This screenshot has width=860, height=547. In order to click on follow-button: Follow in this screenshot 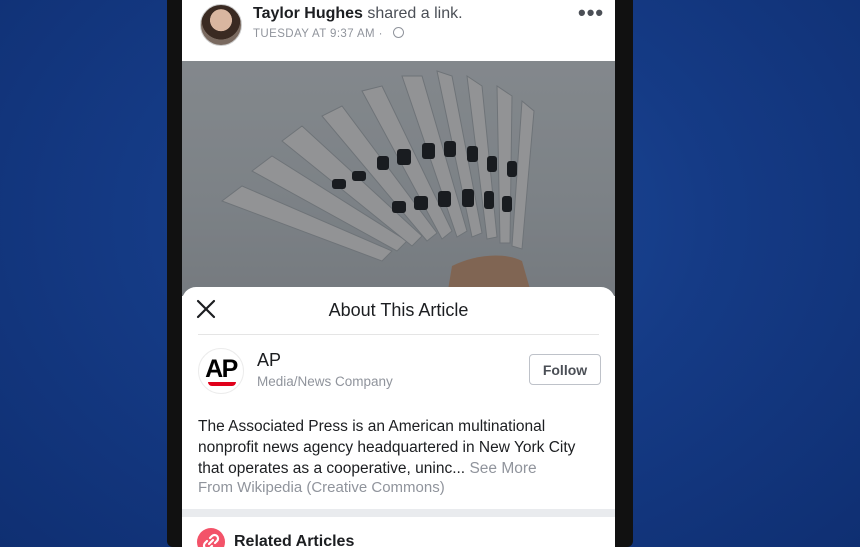, I will do `click(565, 369)`.